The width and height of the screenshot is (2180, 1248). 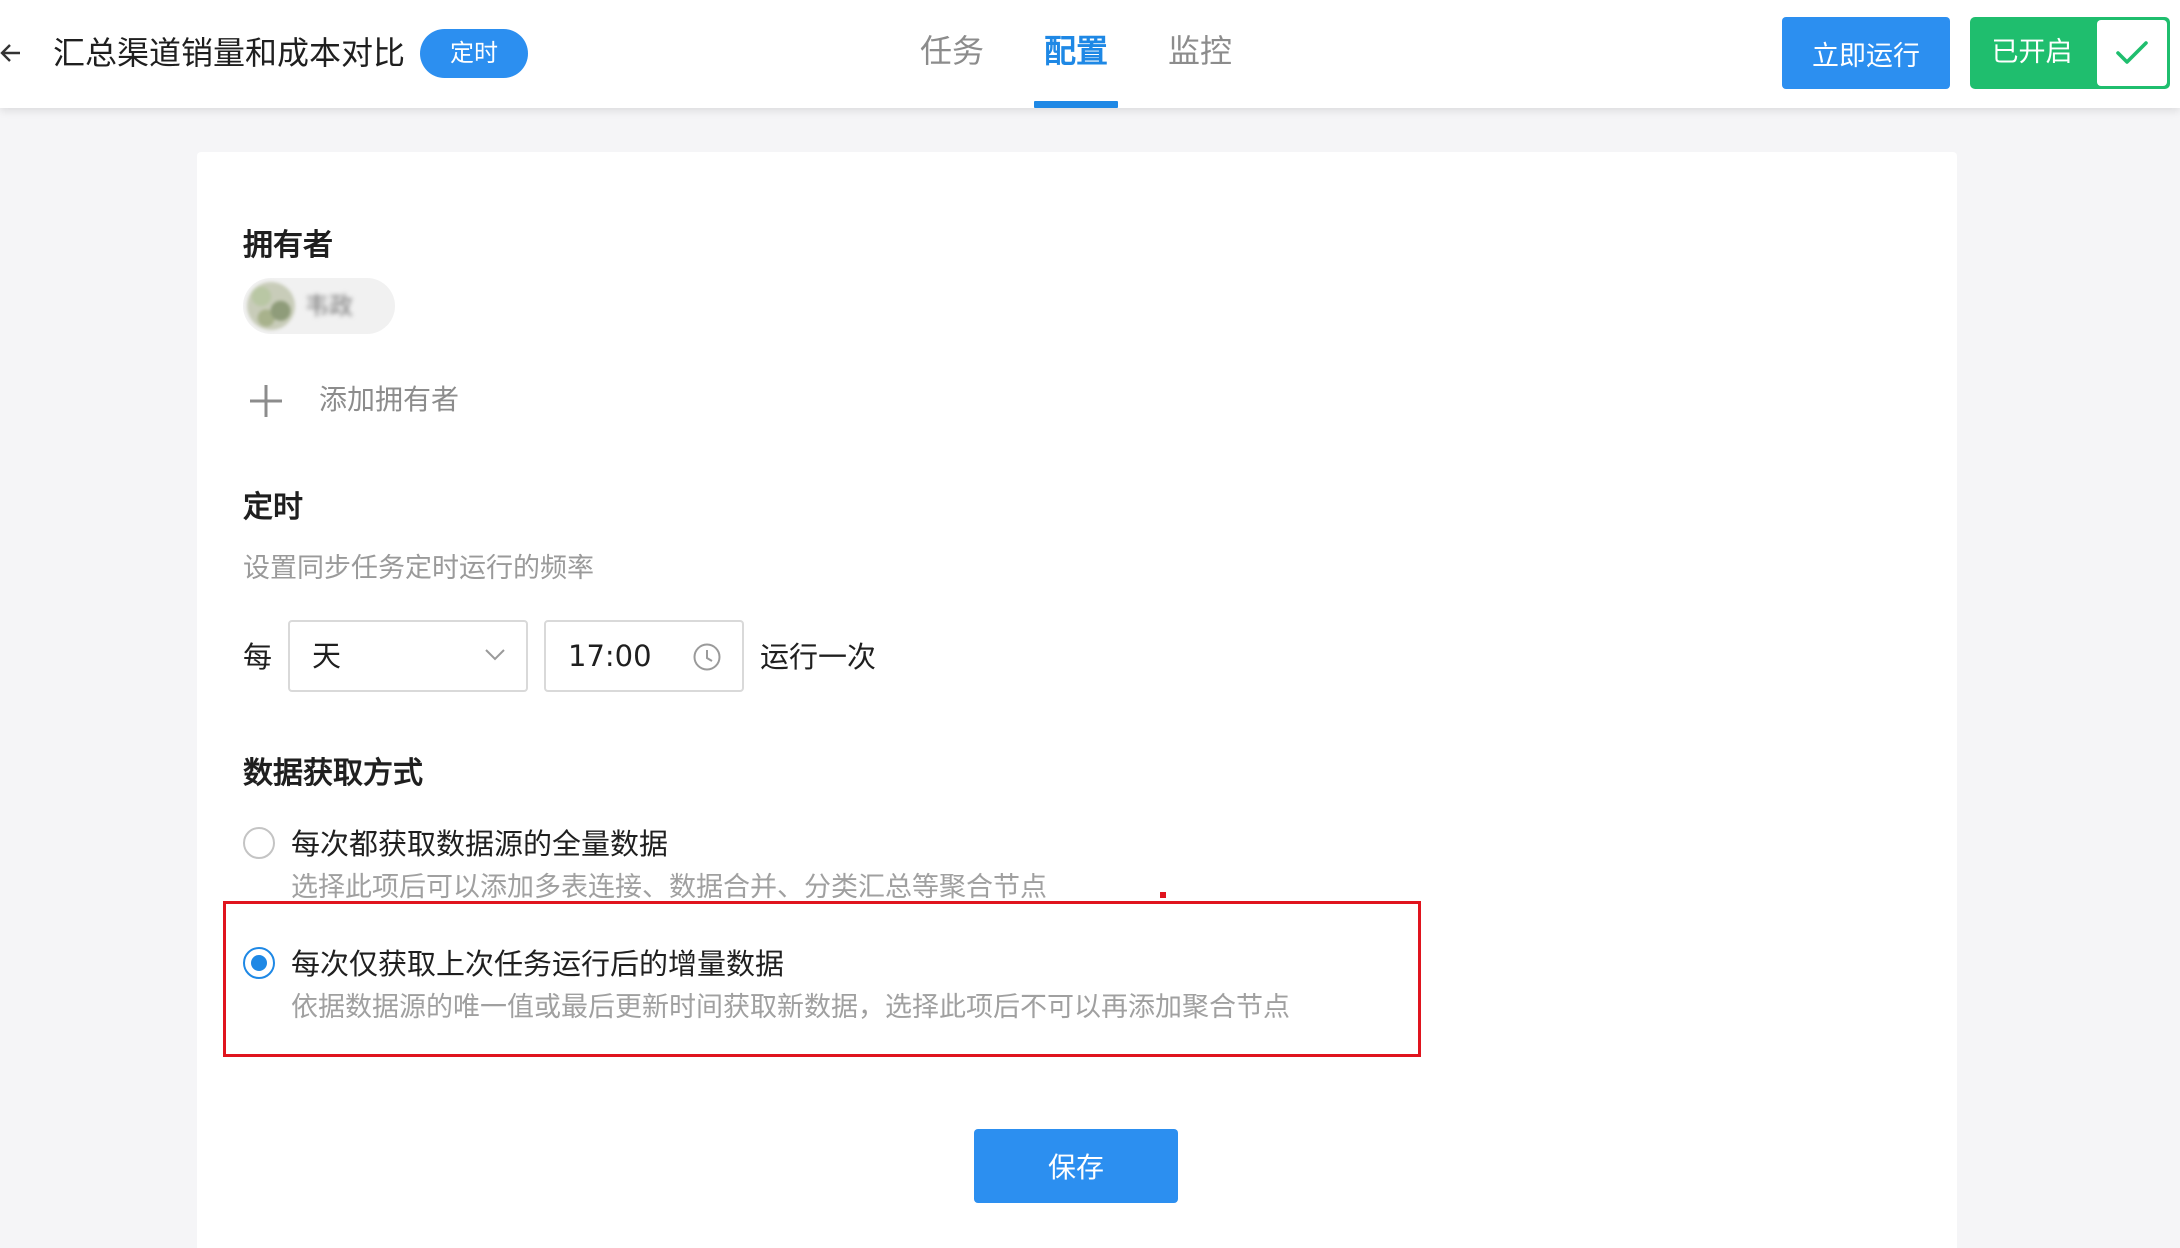 What do you see at coordinates (333, 773) in the screenshot?
I see `fetch-mode-section-title: 数据获取方式` at bounding box center [333, 773].